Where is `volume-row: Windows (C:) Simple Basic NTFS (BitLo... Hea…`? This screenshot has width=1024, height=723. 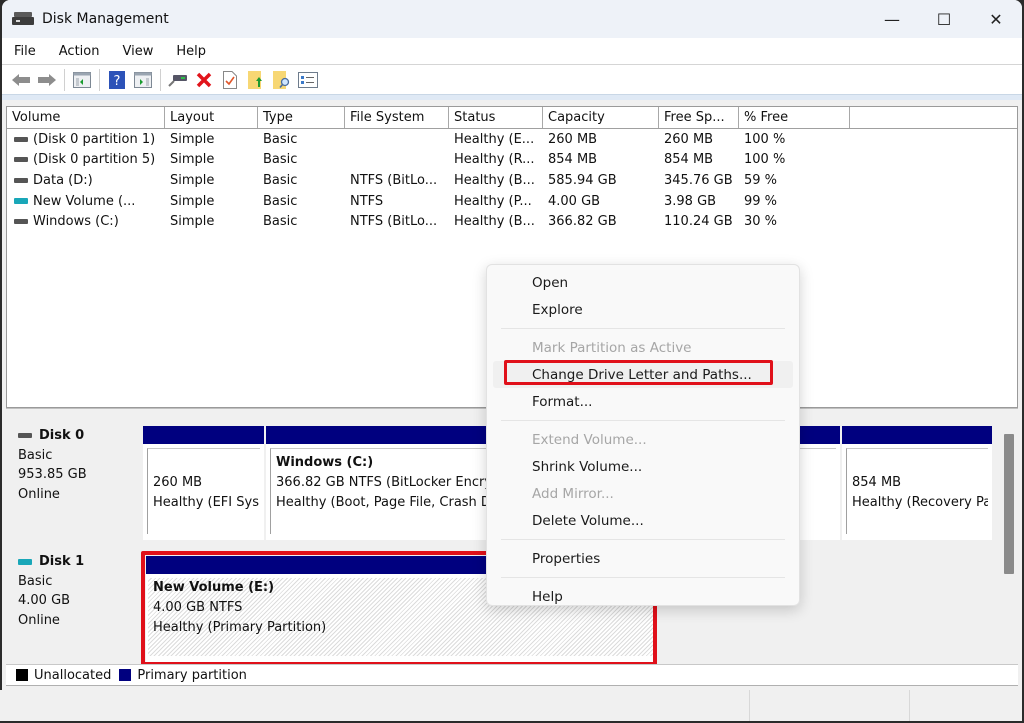 volume-row: Windows (C:) Simple Basic NTFS (BitLo... Hea… is located at coordinates (512, 221).